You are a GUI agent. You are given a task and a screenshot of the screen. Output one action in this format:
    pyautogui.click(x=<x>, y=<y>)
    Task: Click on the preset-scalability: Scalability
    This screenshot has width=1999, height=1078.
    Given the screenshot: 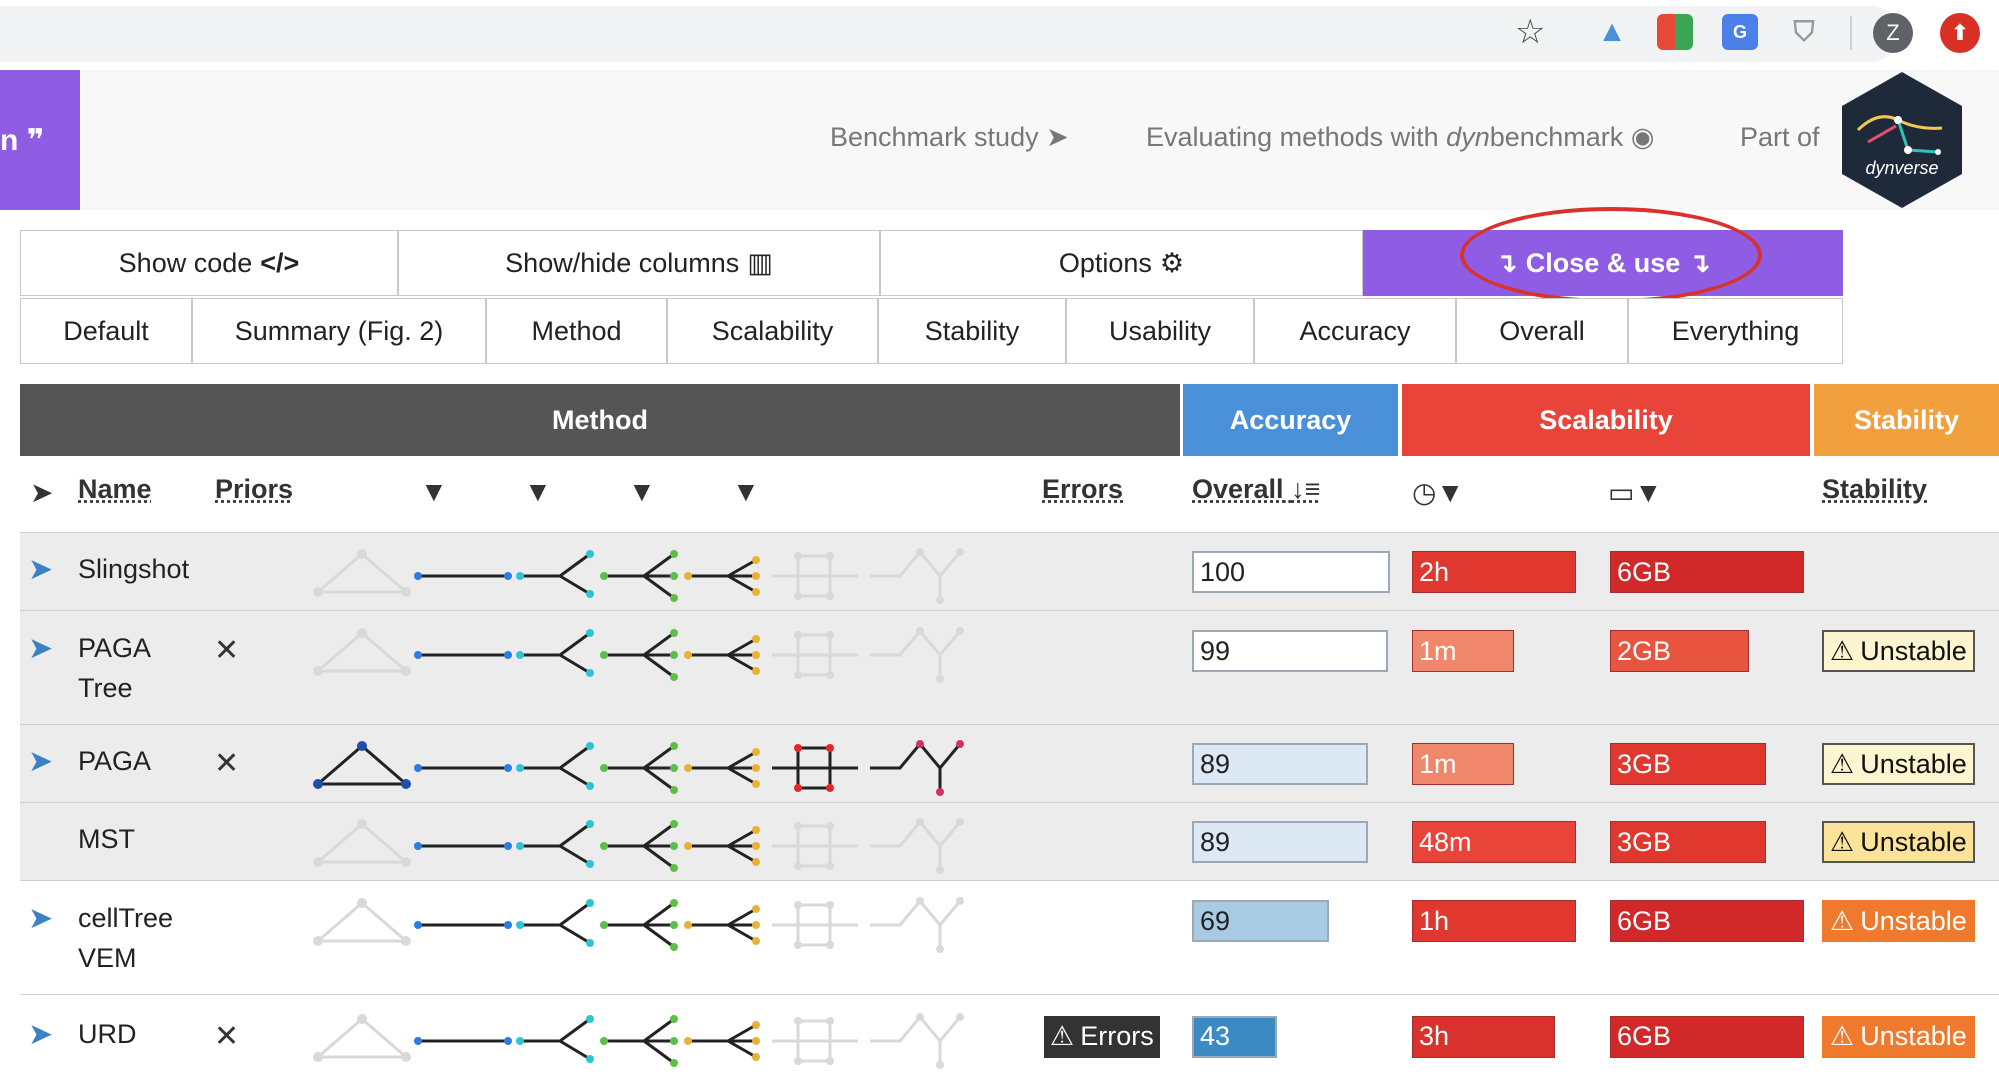 What is the action you would take?
    pyautogui.click(x=772, y=331)
    